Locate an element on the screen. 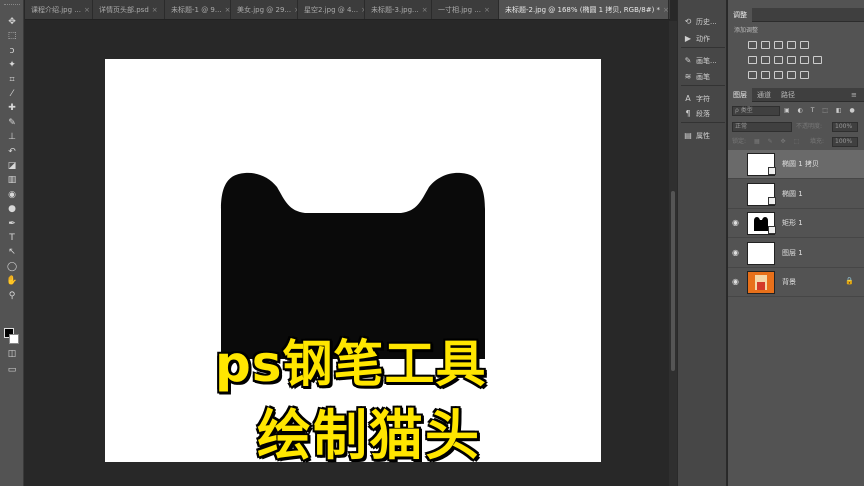 Image resolution: width=864 pixels, height=486 pixels. layer-name: 背景 is located at coordinates (789, 282).